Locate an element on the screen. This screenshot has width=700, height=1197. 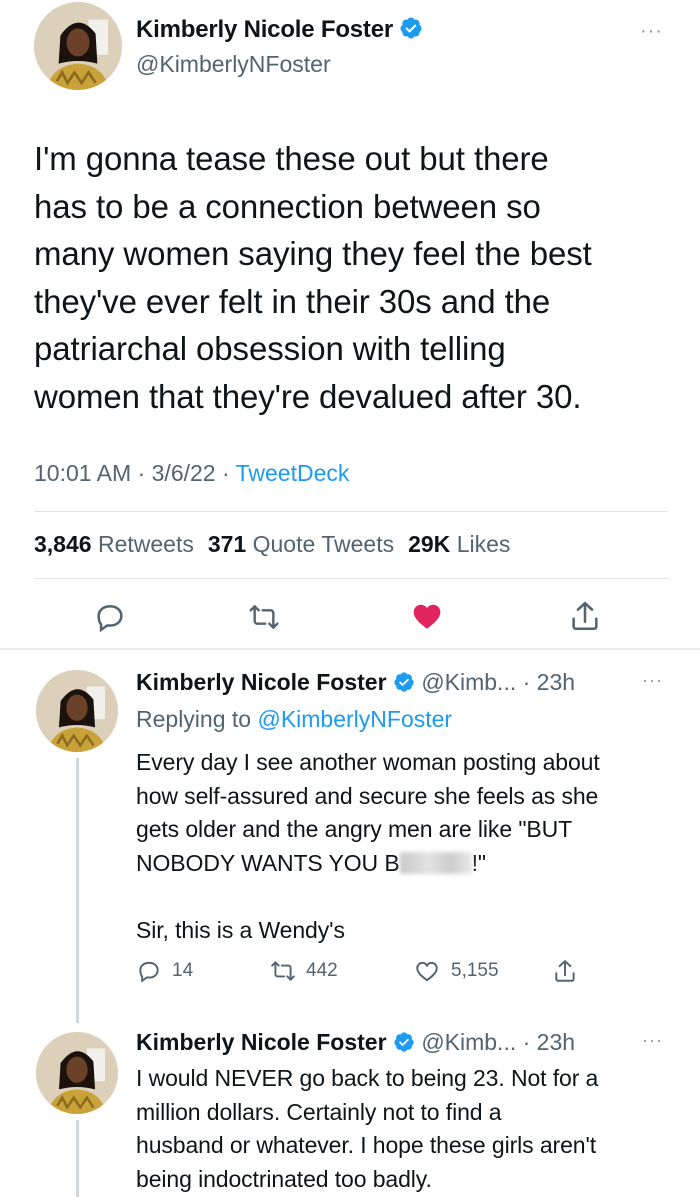
retweet-count: 442 is located at coordinates (322, 970).